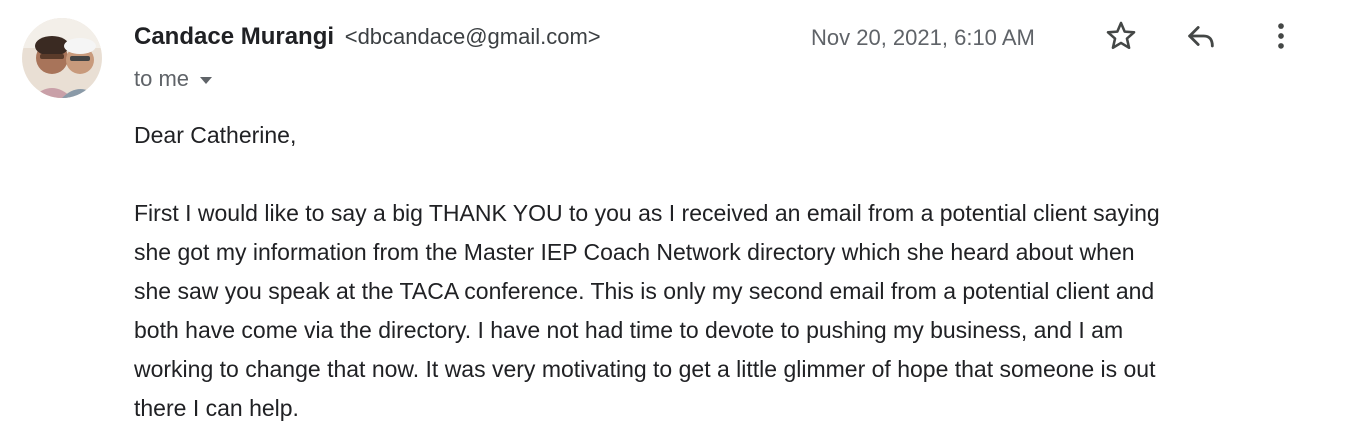 The image size is (1352, 434). Describe the element at coordinates (162, 78) in the screenshot. I see `recipient-label: to me` at that location.